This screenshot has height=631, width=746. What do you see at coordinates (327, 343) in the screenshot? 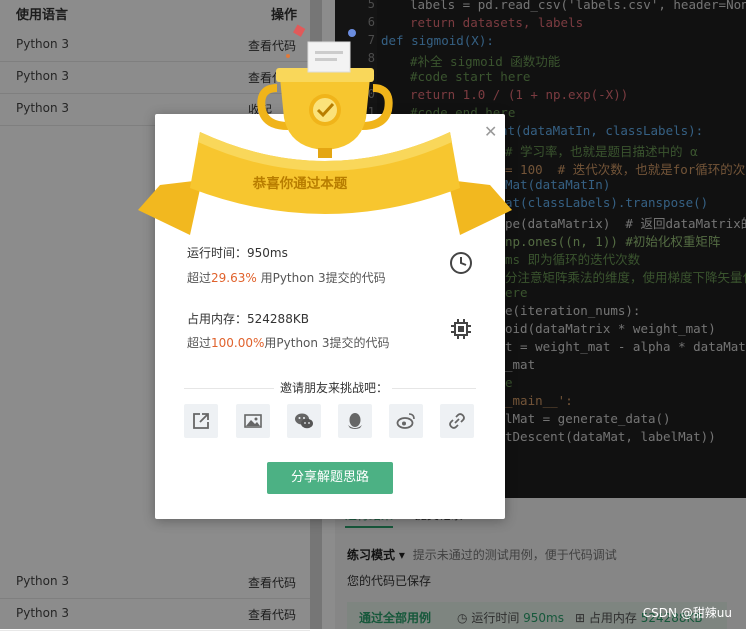
I see `memory-beat-suffix: 用Python 3提交的代码` at bounding box center [327, 343].